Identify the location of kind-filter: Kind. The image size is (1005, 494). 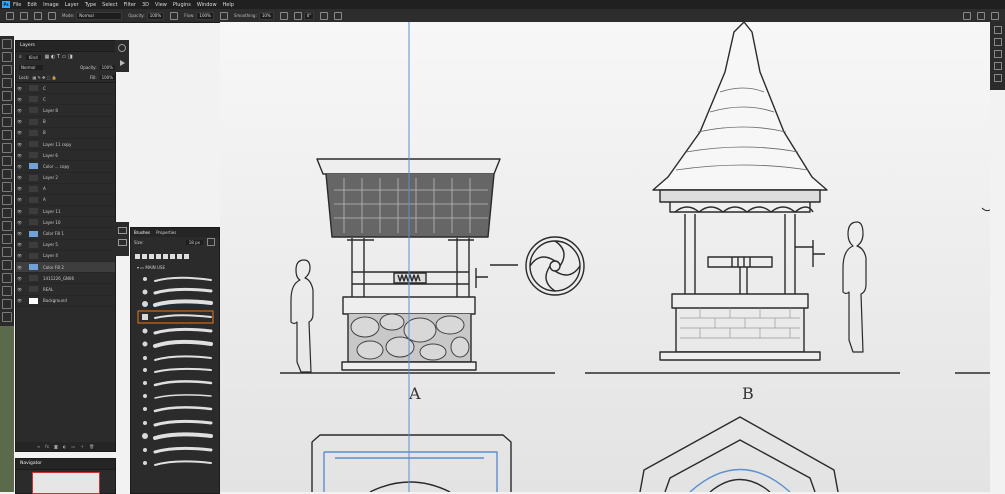
(33, 57).